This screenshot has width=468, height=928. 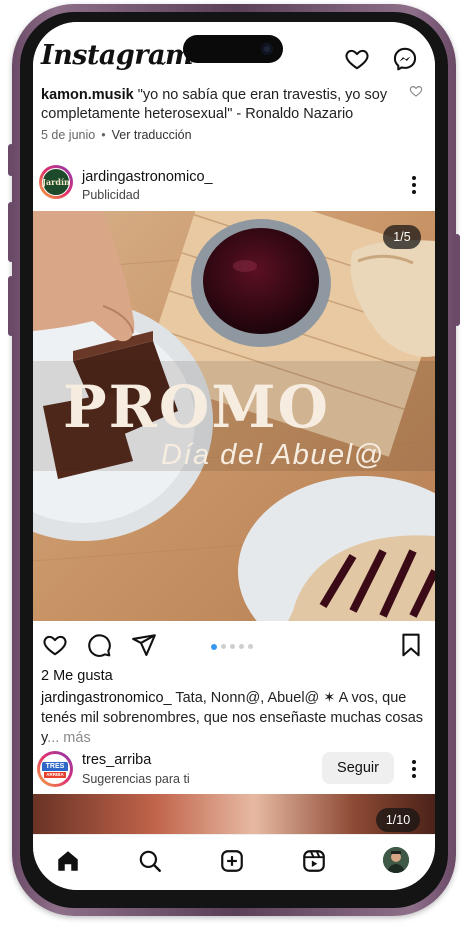 I want to click on suggested-avatar-logo: TRES ARRIBA, so click(x=55, y=769).